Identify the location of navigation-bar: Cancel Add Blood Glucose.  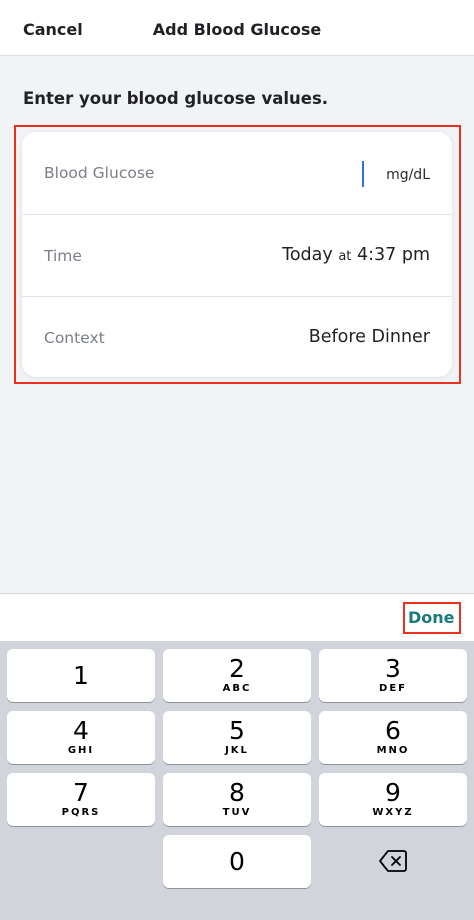
(237, 28).